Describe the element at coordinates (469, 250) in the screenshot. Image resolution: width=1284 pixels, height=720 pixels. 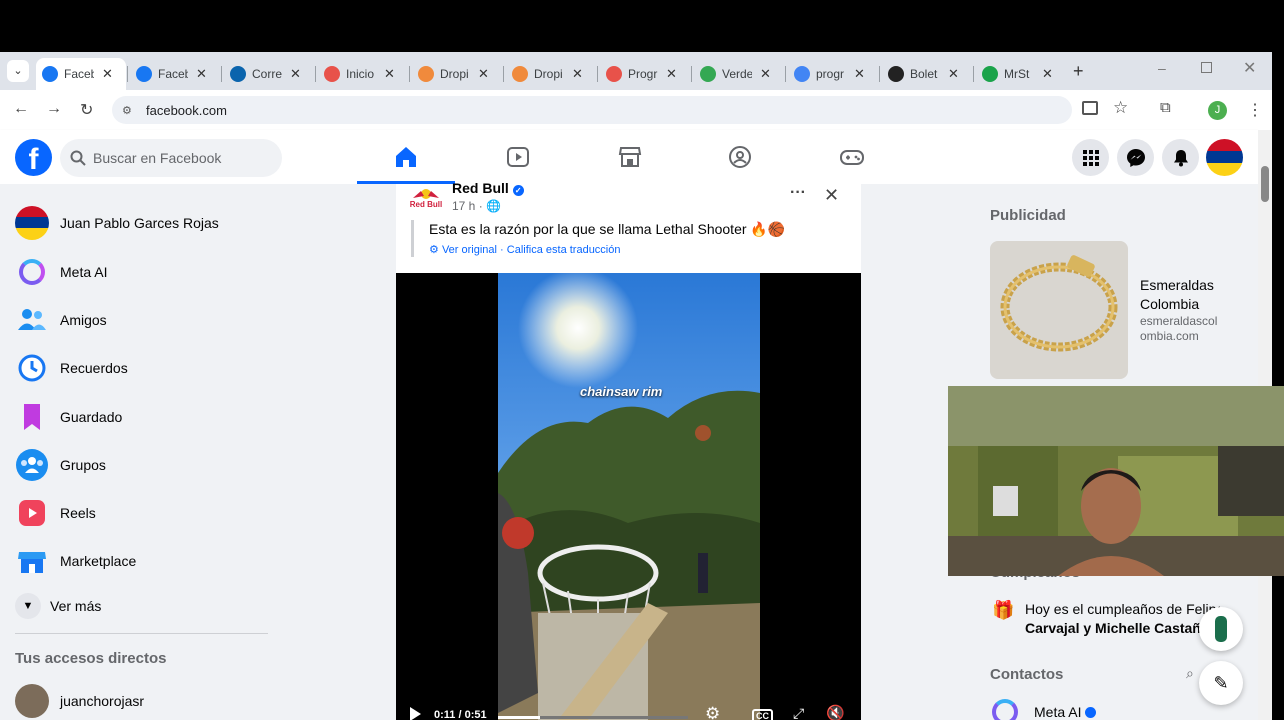
I see `see-original-link: Ver original` at that location.